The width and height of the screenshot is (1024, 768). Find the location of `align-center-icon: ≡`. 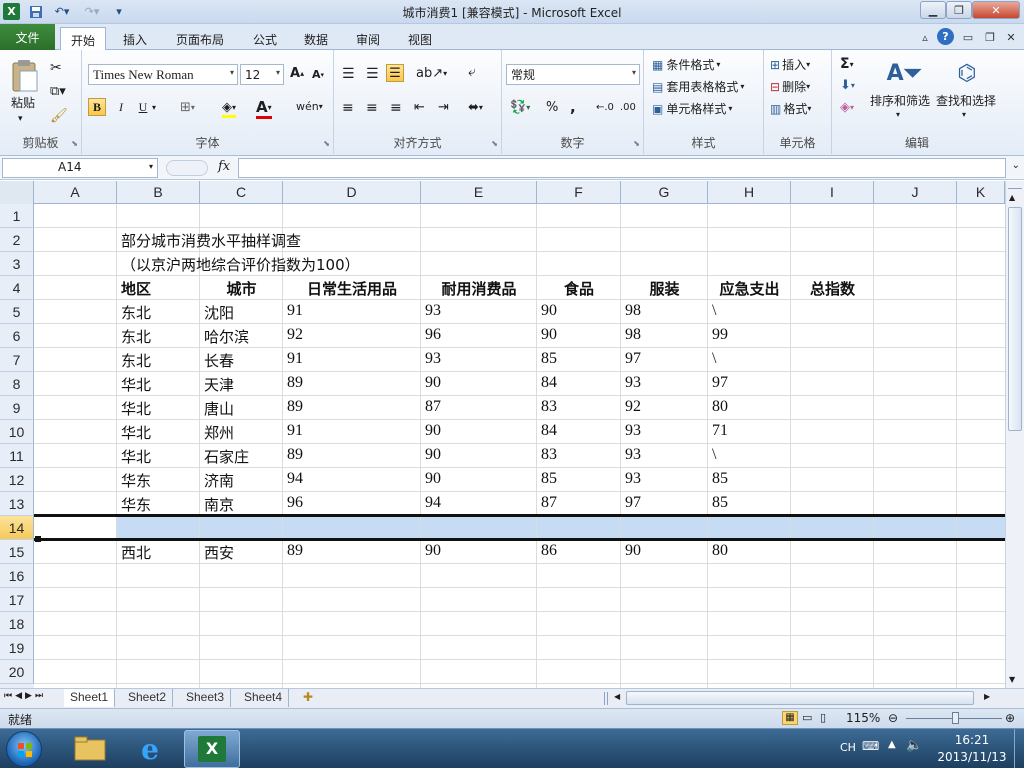

align-center-icon: ≡ is located at coordinates (372, 108).